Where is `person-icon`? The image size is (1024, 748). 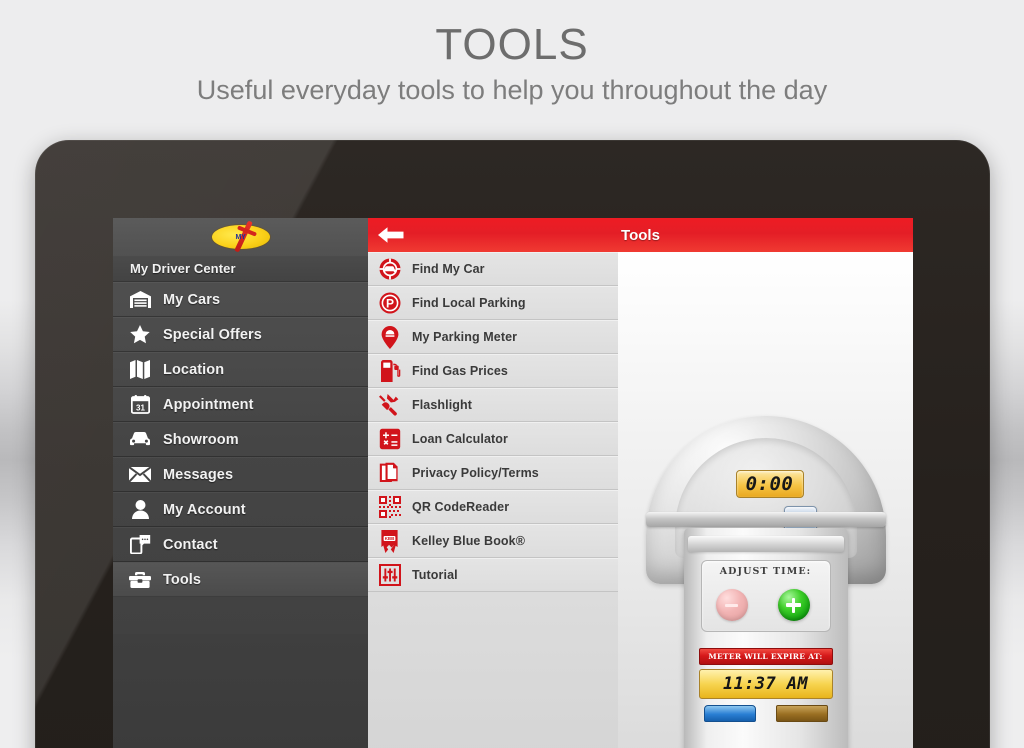
person-icon is located at coordinates (140, 510).